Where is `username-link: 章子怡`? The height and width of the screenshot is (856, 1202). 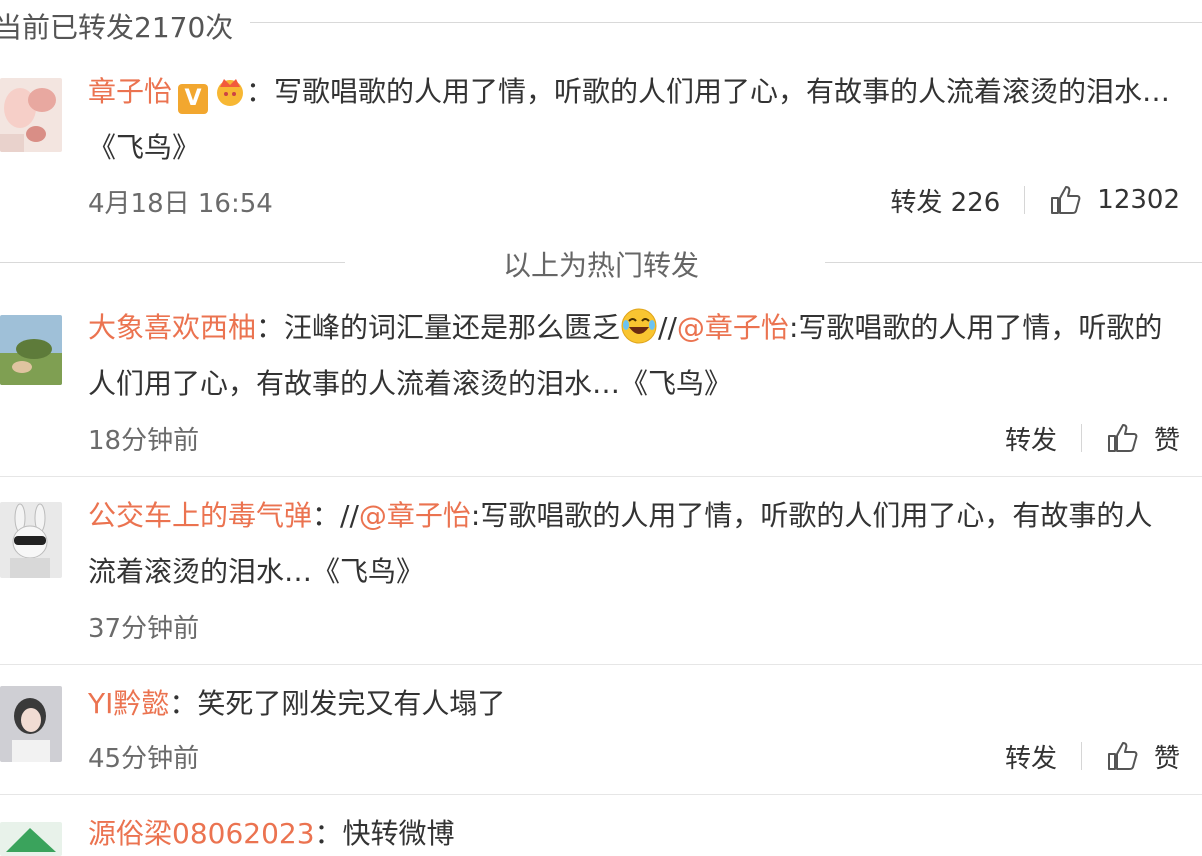
username-link: 章子怡 is located at coordinates (130, 91).